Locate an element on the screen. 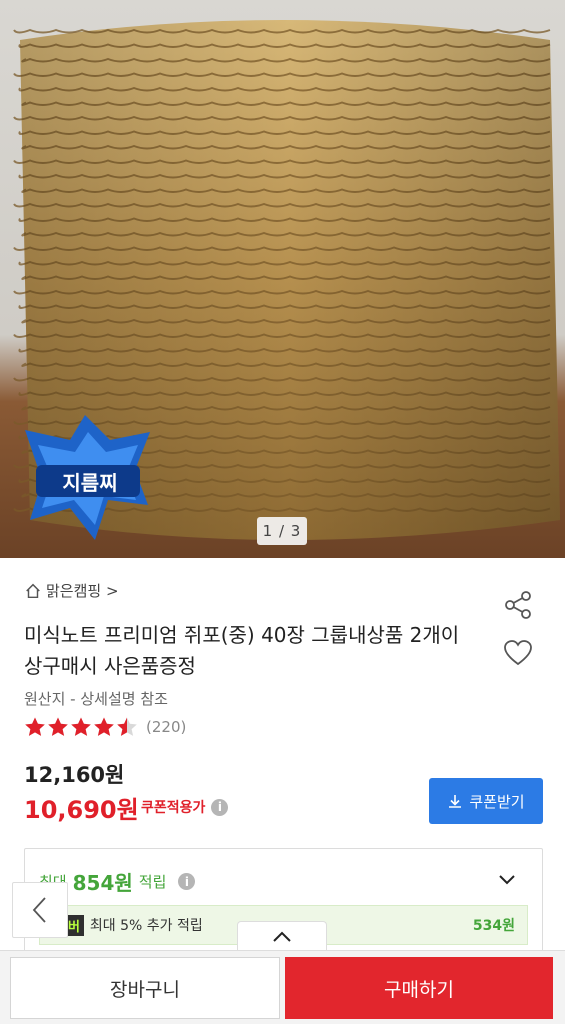  coupon-applied-label: 쿠폰적용가 i is located at coordinates (185, 807).